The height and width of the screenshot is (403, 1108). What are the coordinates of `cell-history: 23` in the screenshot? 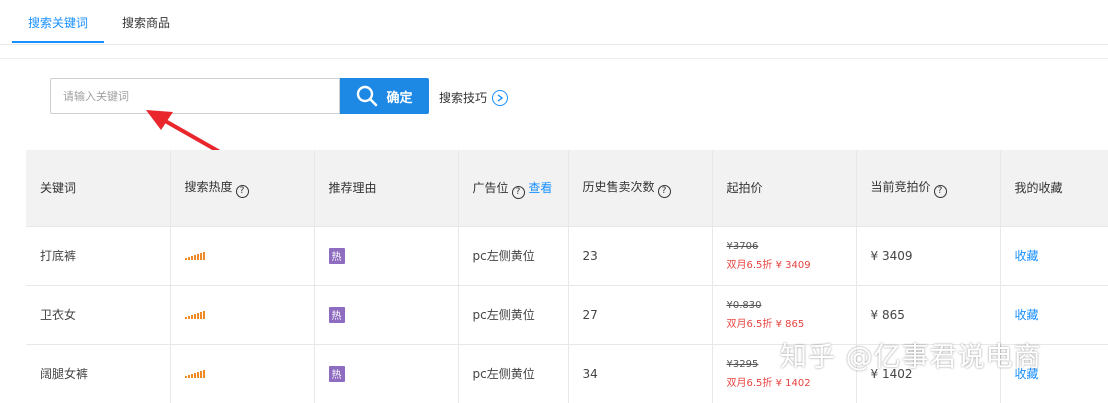 It's located at (640, 255).